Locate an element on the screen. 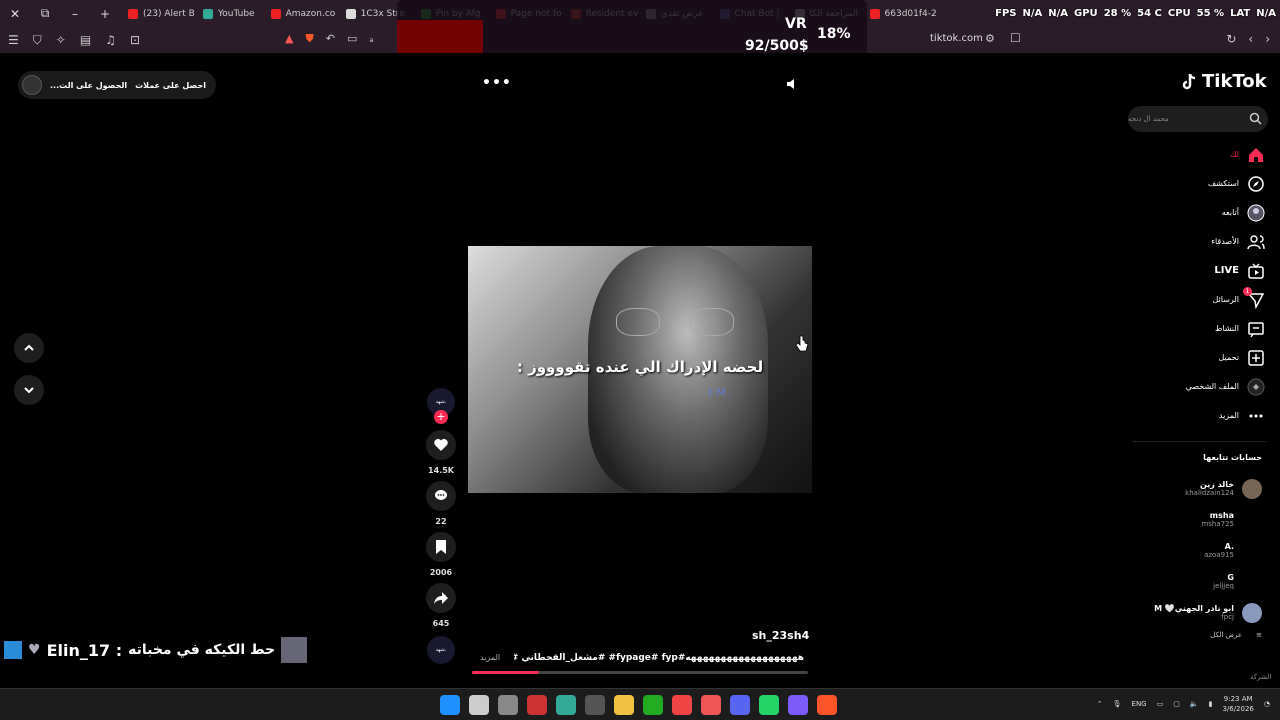 The width and height of the screenshot is (1280, 720). browser-tab: Amazon.co is located at coordinates (300, 13).